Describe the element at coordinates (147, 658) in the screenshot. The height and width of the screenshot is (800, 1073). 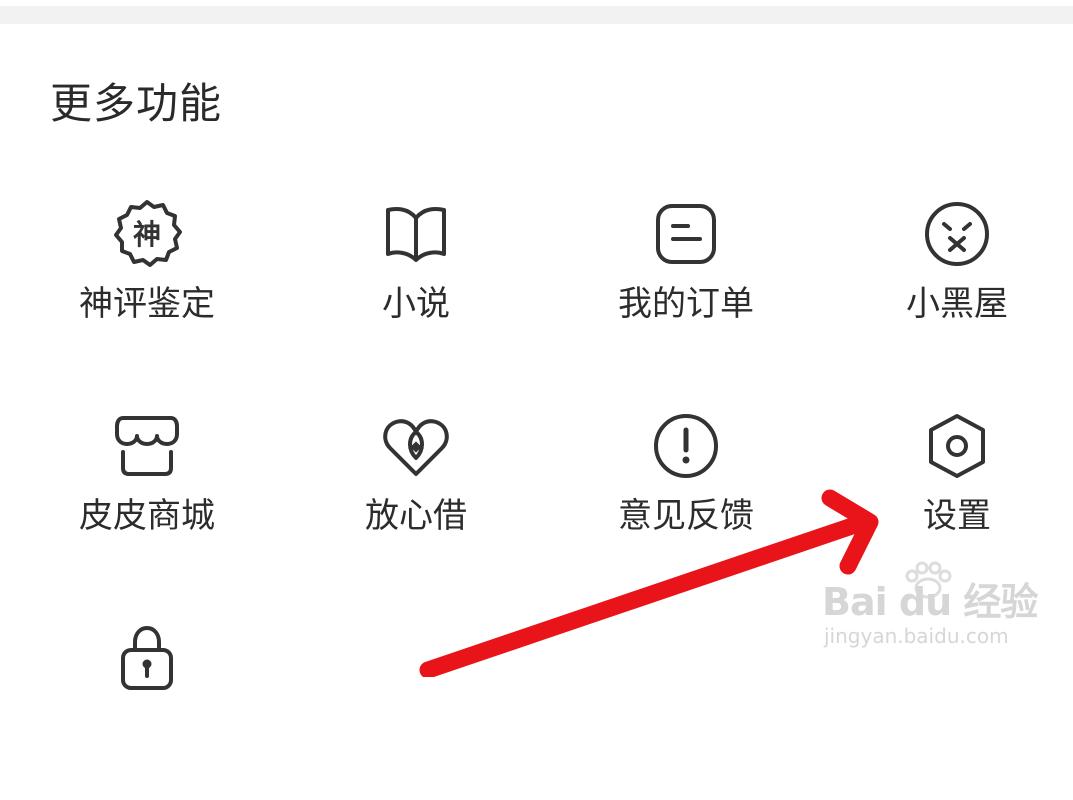
I see `lock-icon` at that location.